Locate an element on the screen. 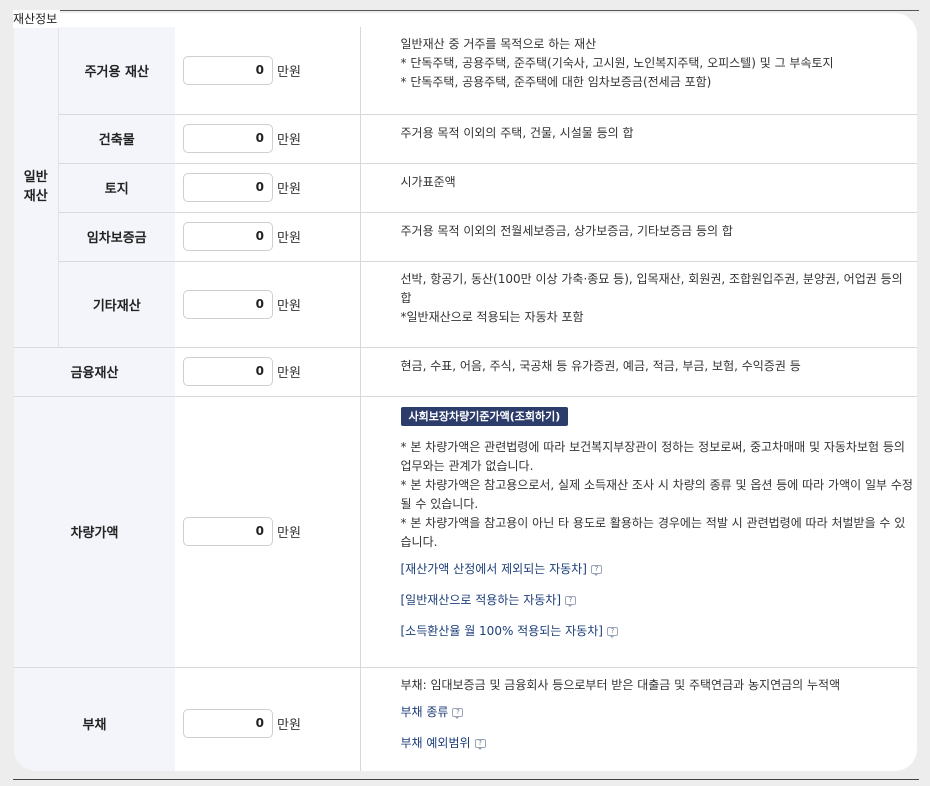  financial-property-label: 금융재산 is located at coordinates (94, 371).